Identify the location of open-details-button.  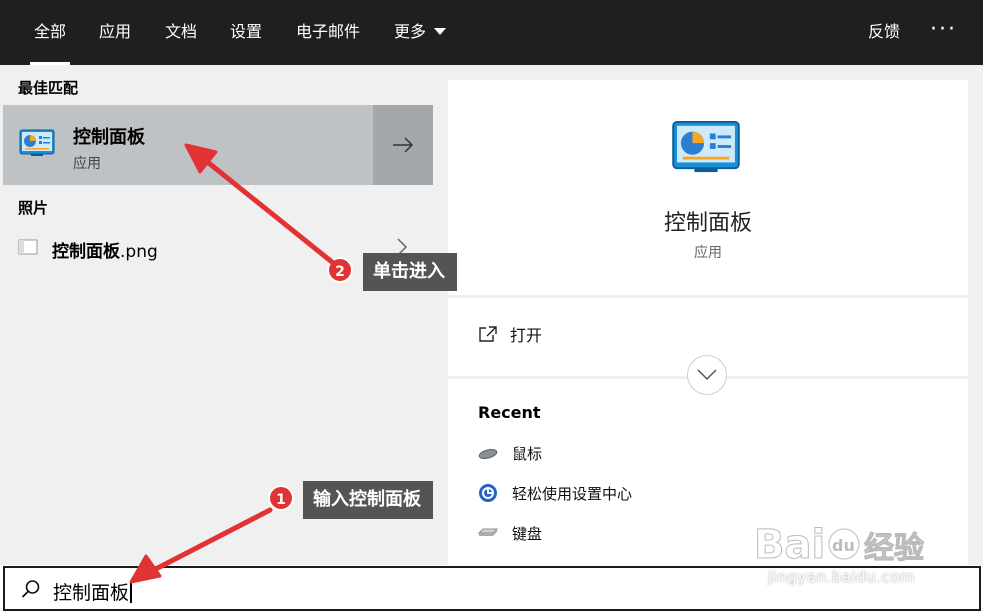
(403, 145).